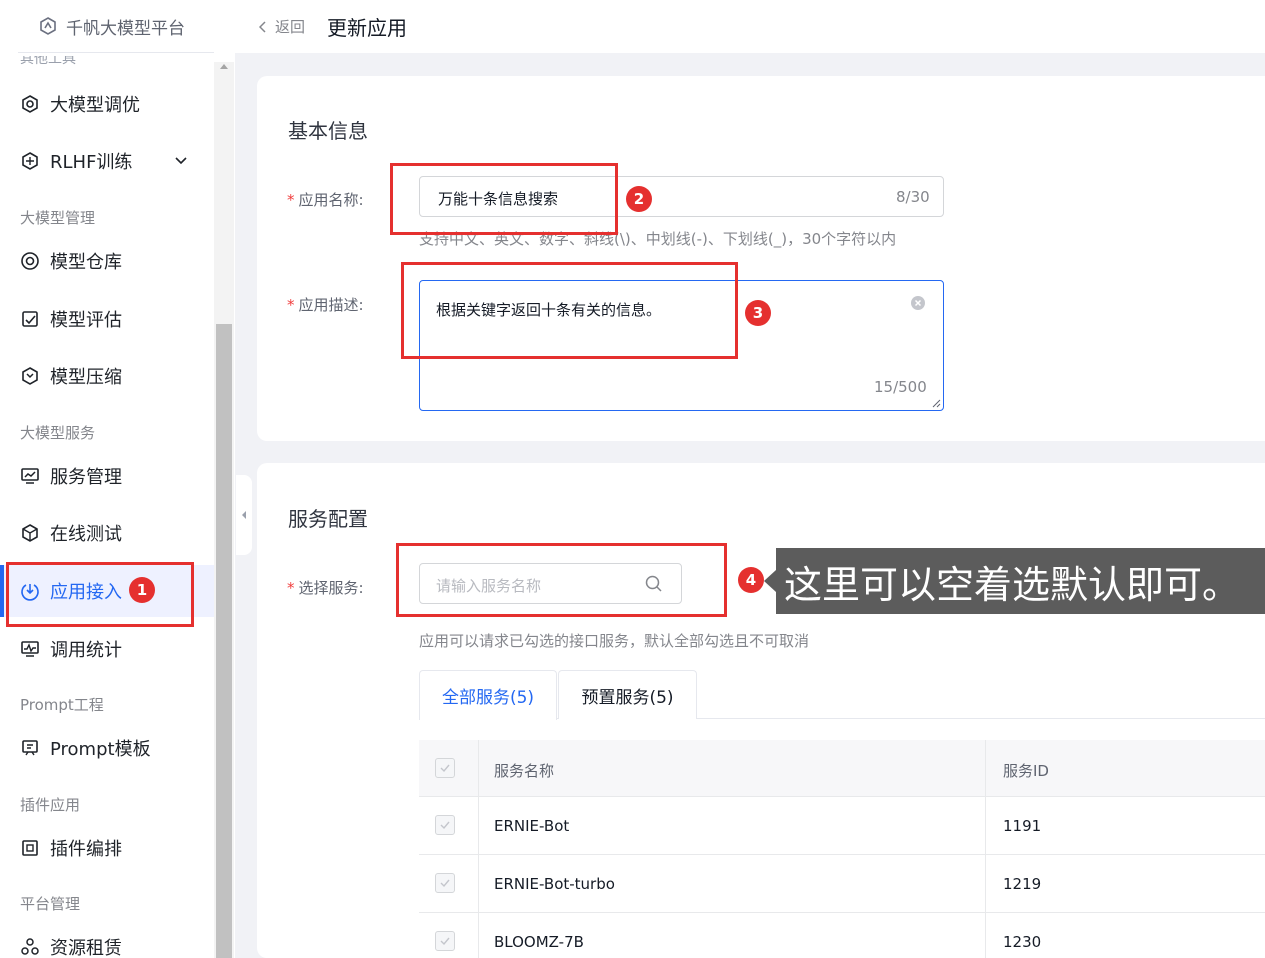 Image resolution: width=1265 pixels, height=958 pixels. I want to click on brand: 千帆大模型平台, so click(116, 26).